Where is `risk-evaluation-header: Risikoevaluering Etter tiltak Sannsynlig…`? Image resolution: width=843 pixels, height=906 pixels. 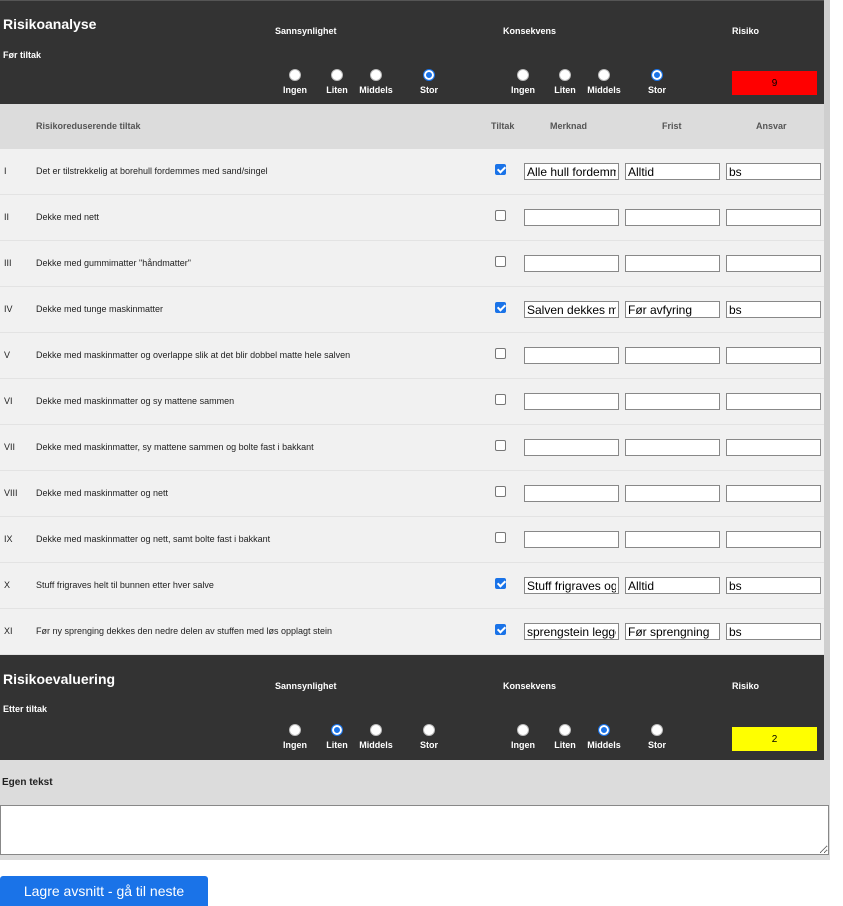 risk-evaluation-header: Risikoevaluering Etter tiltak Sannsynlig… is located at coordinates (412, 707).